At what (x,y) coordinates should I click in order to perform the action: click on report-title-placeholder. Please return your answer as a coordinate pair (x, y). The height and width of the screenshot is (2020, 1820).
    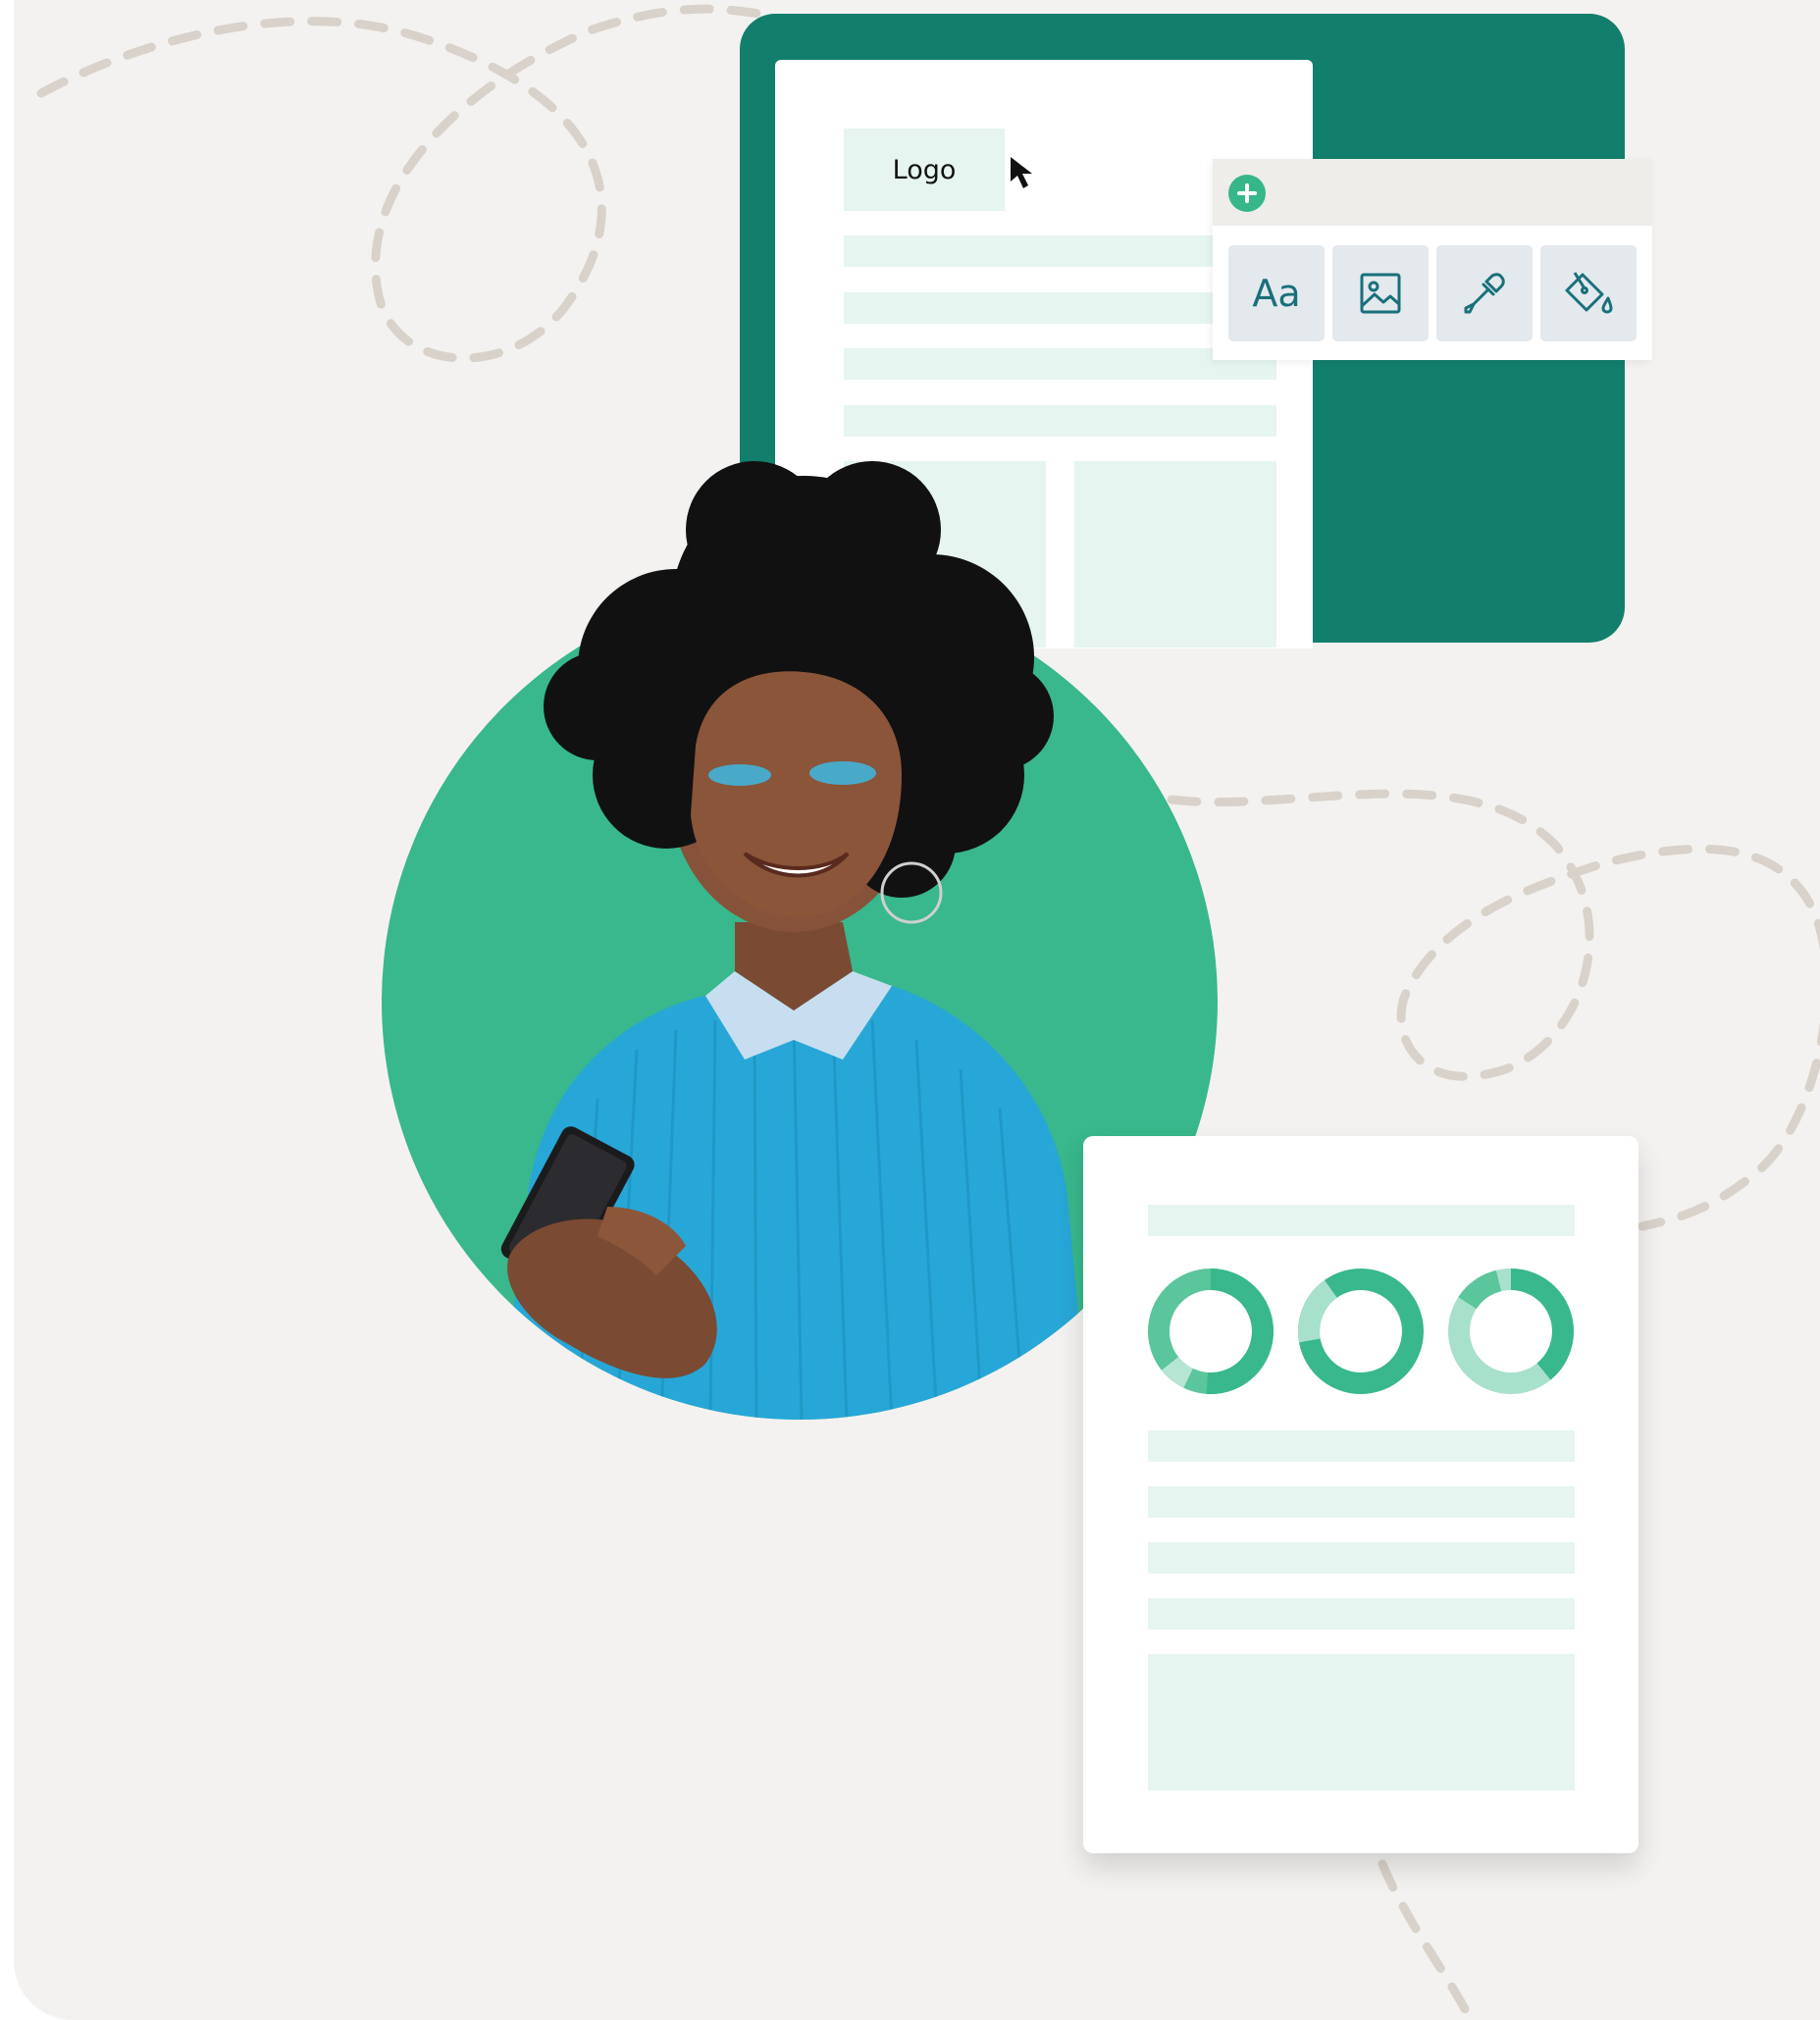
    Looking at the image, I should click on (1361, 1220).